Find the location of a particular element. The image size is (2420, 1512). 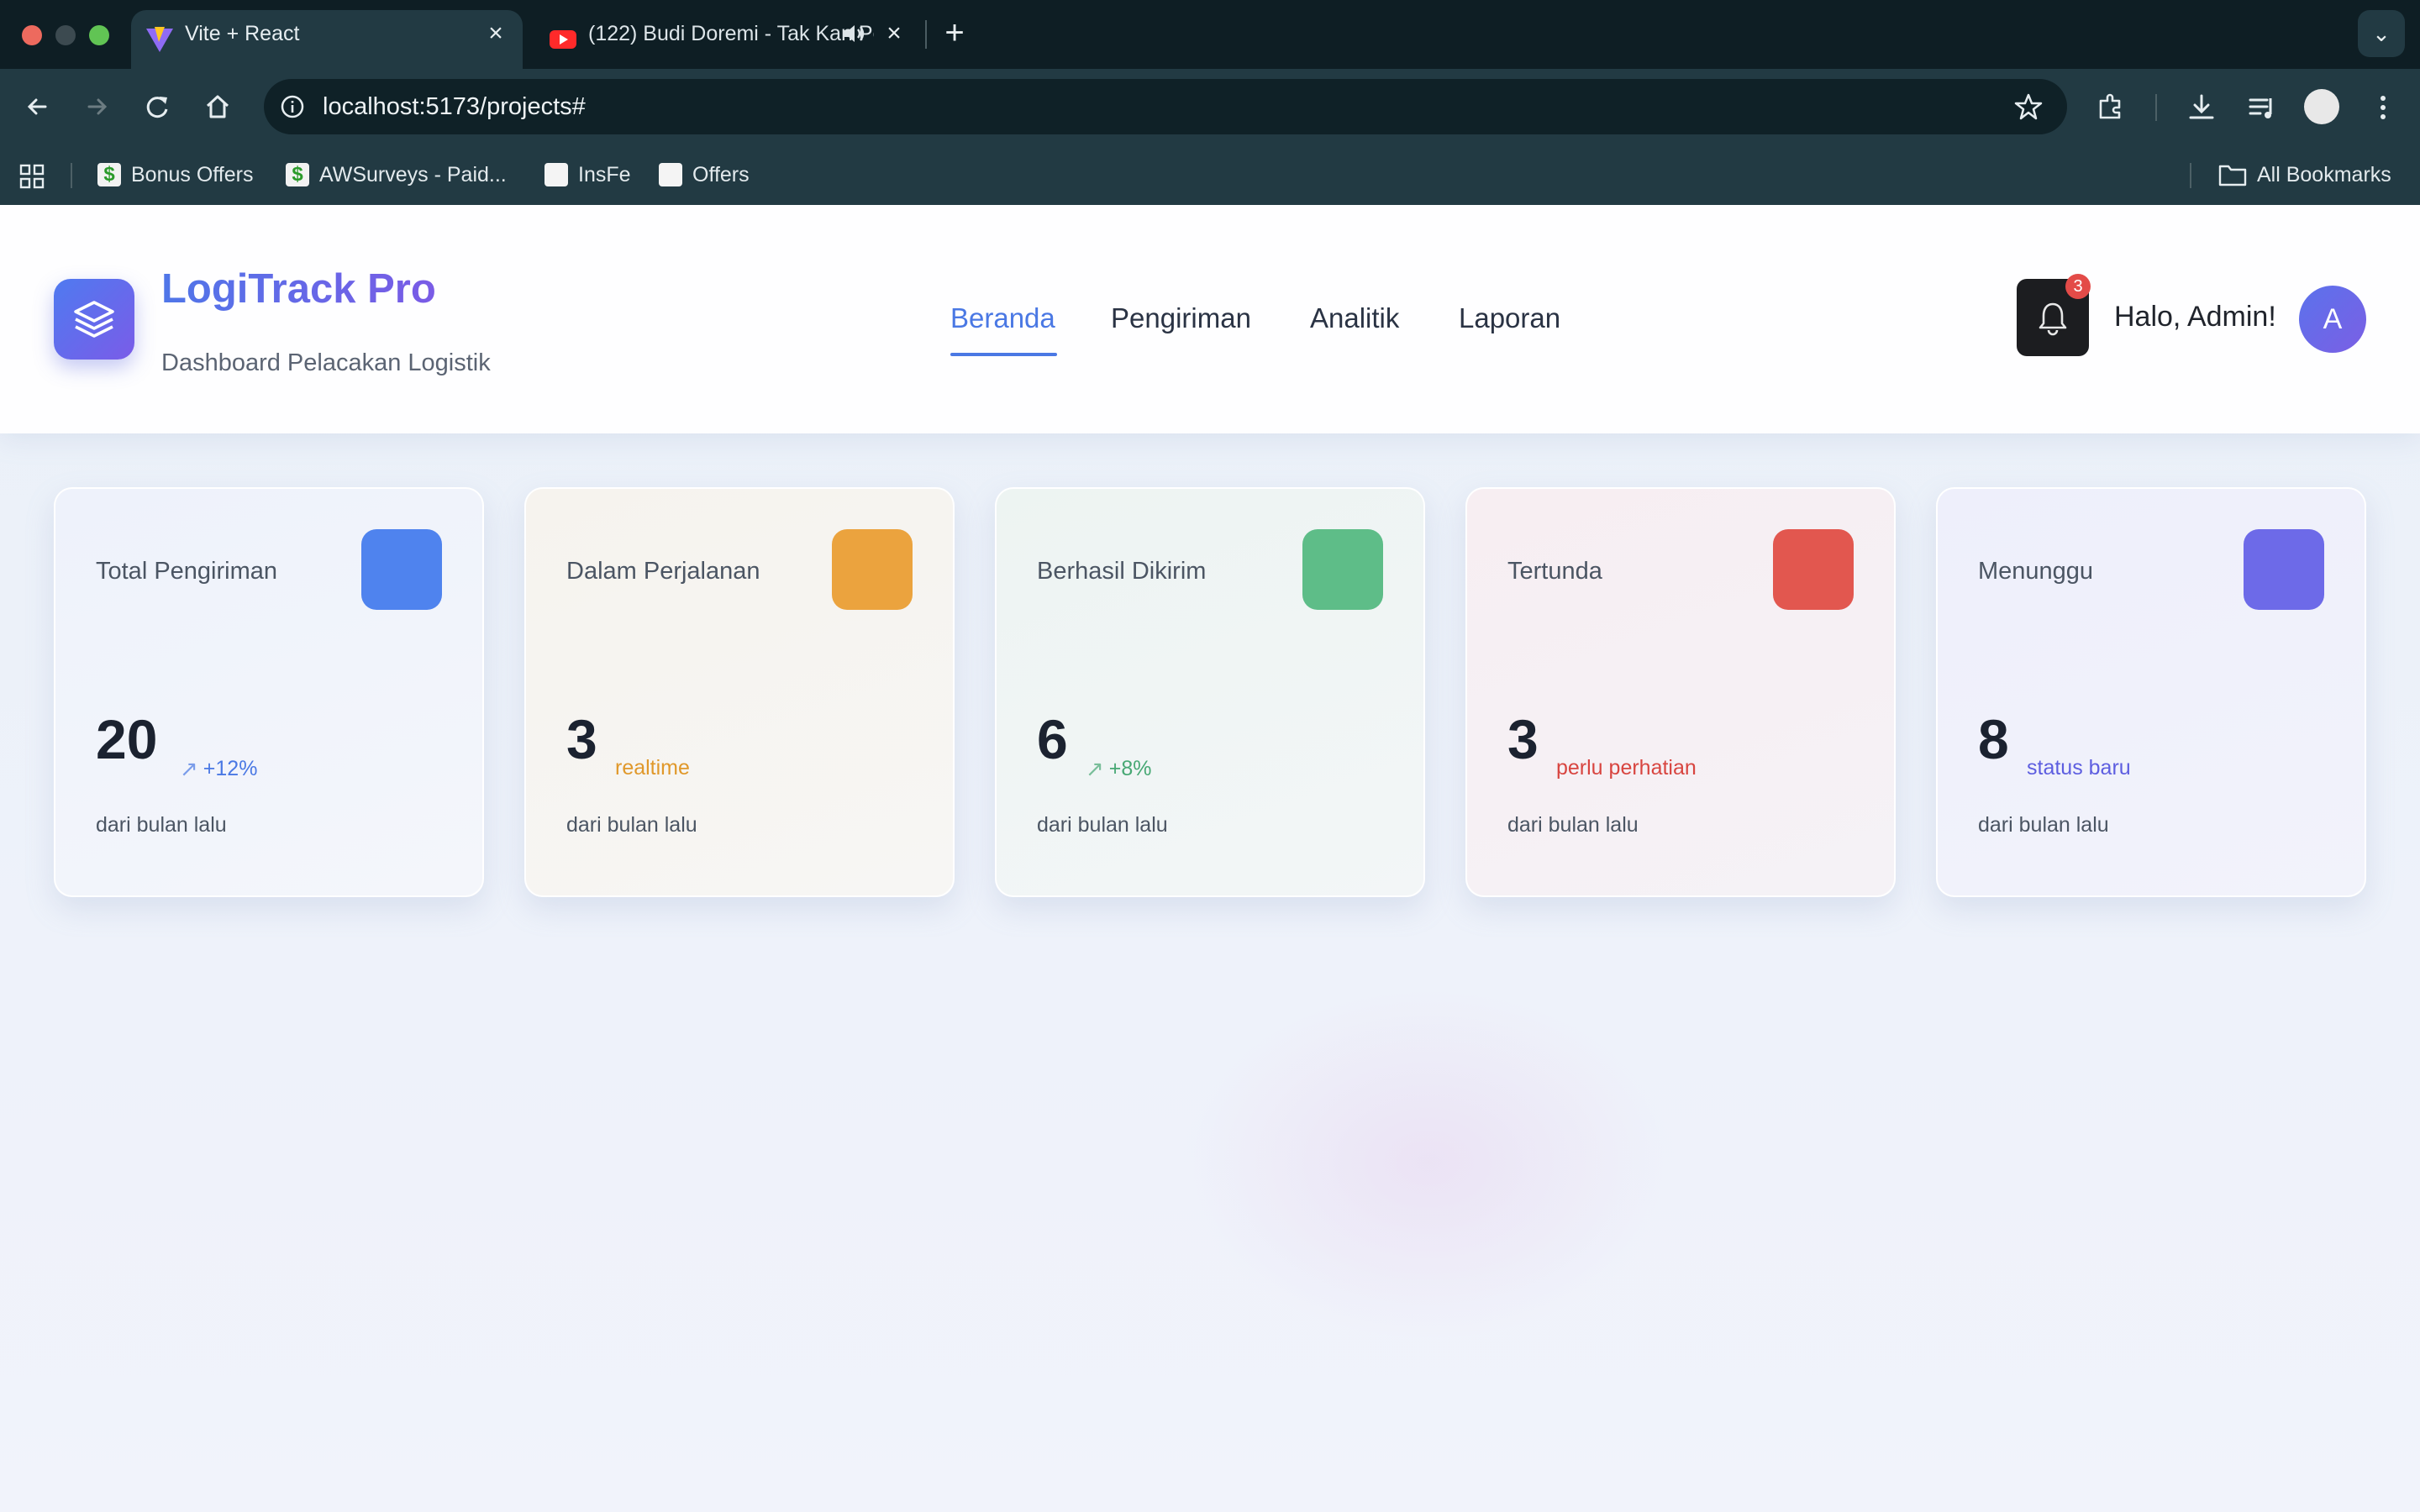

tab-search-button: ⌄ is located at coordinates (2382, 33).